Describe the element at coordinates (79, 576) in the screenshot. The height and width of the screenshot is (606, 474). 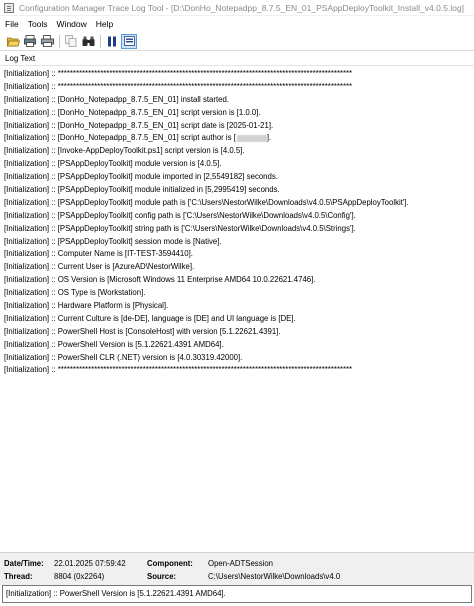
I see `thread-value: 8804 (0x2264)` at that location.